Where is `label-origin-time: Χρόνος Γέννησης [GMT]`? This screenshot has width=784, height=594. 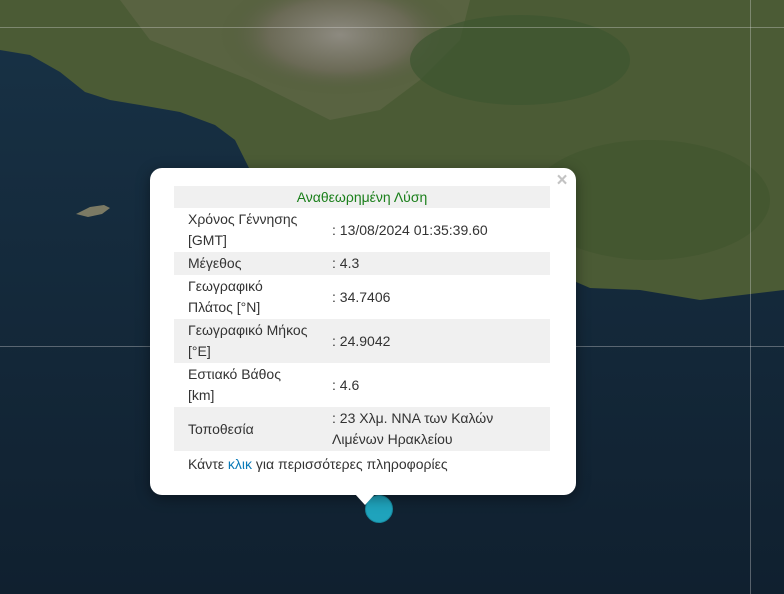 label-origin-time: Χρόνος Γέννησης [GMT] is located at coordinates (243, 229).